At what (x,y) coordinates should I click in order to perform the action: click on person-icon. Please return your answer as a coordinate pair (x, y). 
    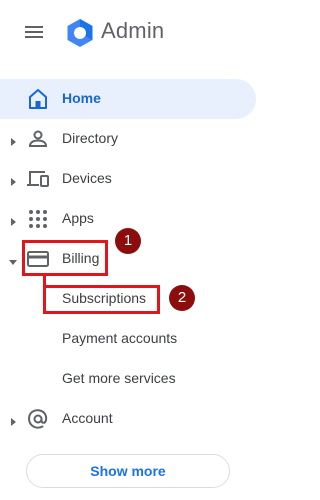
    Looking at the image, I should click on (38, 139).